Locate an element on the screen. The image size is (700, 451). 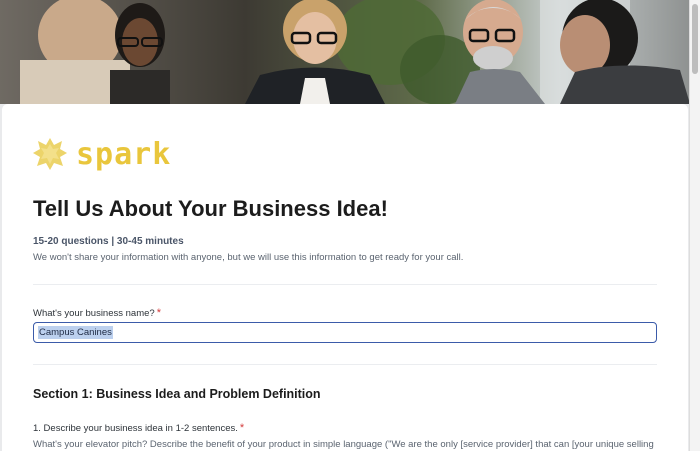
brand-wordmark: spark is located at coordinates (124, 154).